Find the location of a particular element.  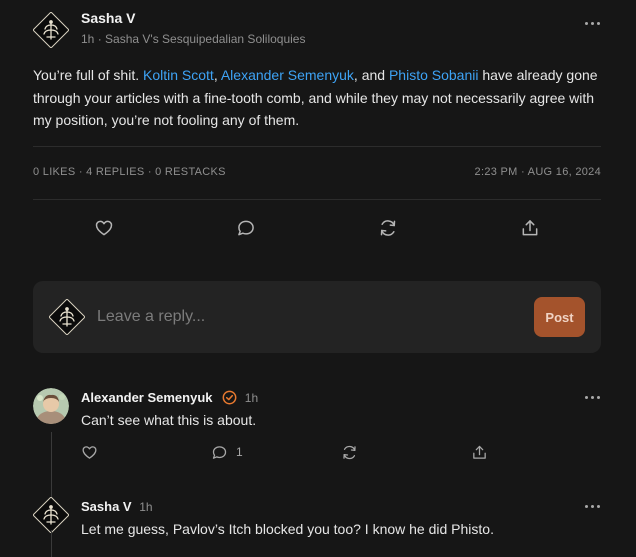

reply-count: 1 is located at coordinates (239, 452).